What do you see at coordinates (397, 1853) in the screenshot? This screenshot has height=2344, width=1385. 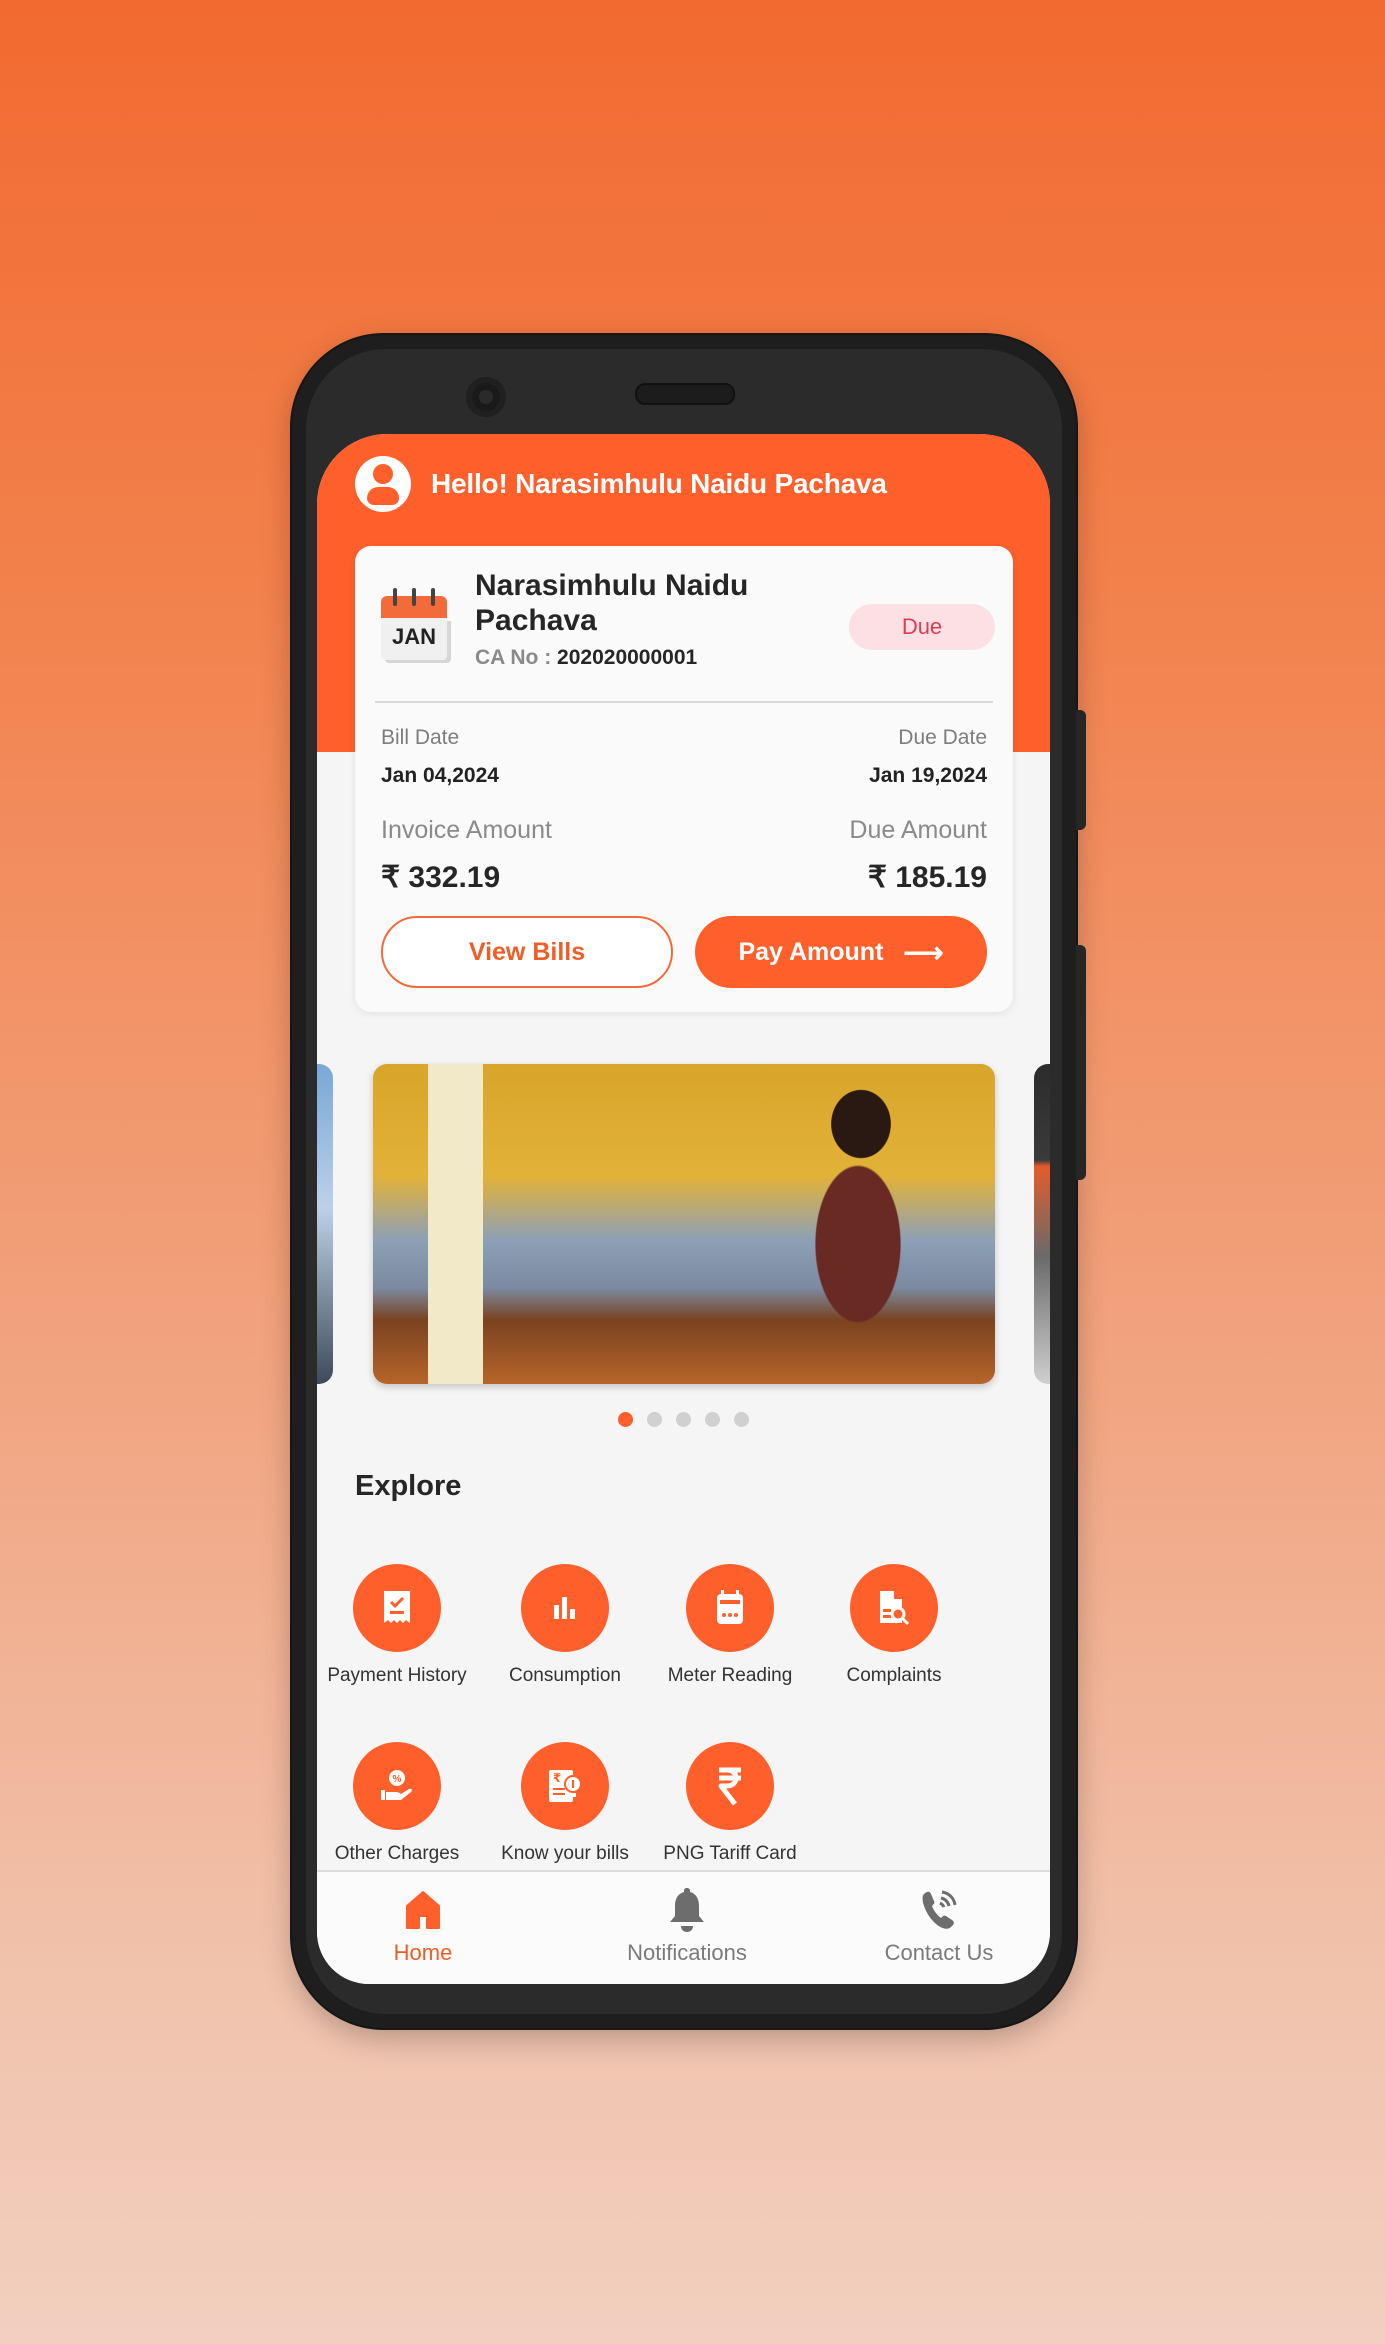 I see `explore-item-label: Other Charges` at bounding box center [397, 1853].